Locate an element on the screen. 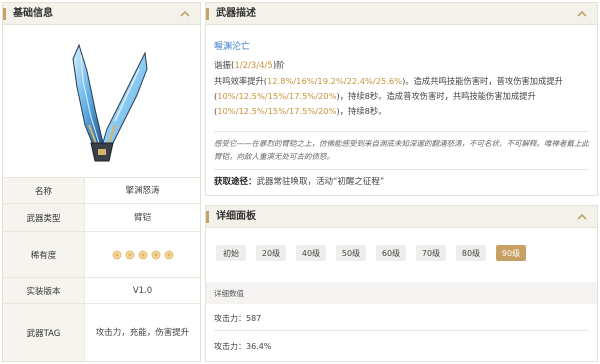 This screenshot has width=600, height=364. refine-prefix: 谐振( is located at coordinates (224, 66).